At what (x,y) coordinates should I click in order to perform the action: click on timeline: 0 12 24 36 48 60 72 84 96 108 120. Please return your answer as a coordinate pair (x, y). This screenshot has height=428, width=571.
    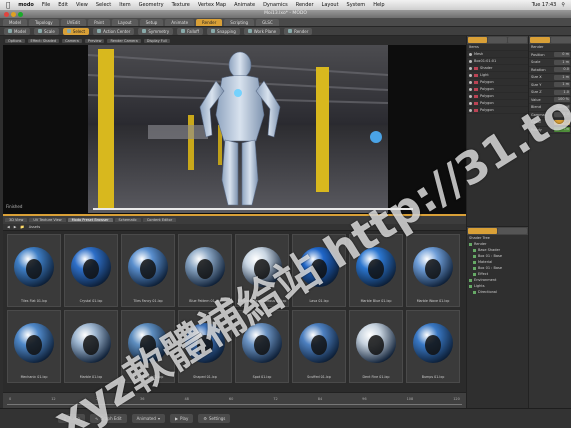
    Looking at the image, I should click on (234, 400).